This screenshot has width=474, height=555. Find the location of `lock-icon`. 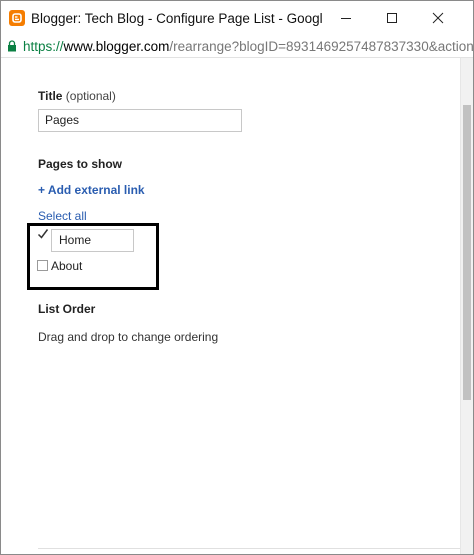

lock-icon is located at coordinates (12, 46).